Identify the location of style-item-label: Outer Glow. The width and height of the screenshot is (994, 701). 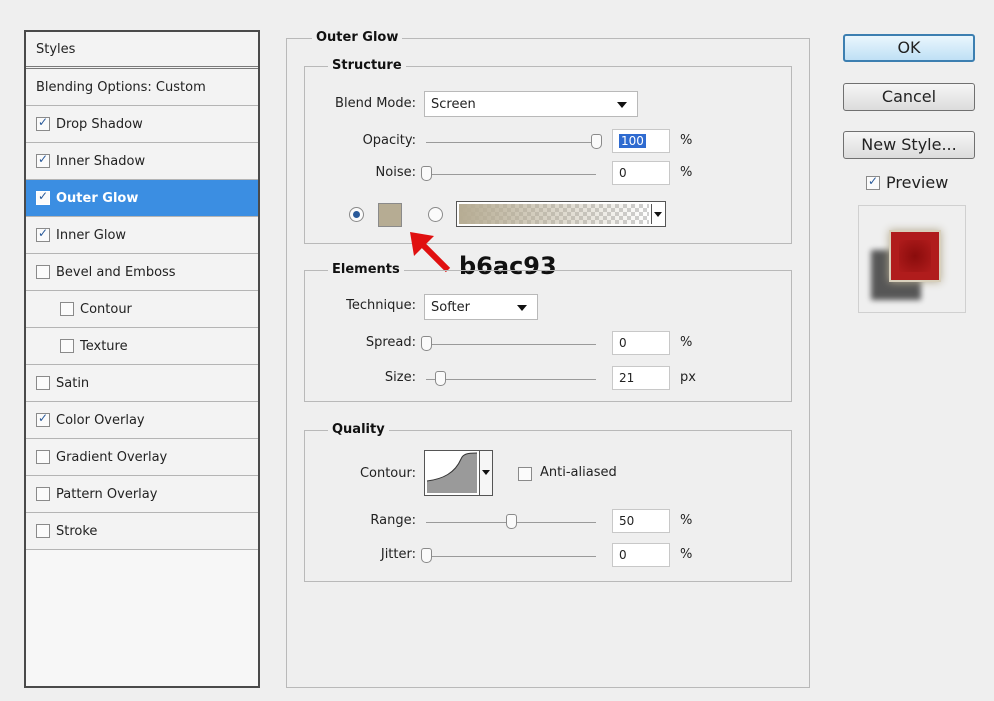
(97, 198).